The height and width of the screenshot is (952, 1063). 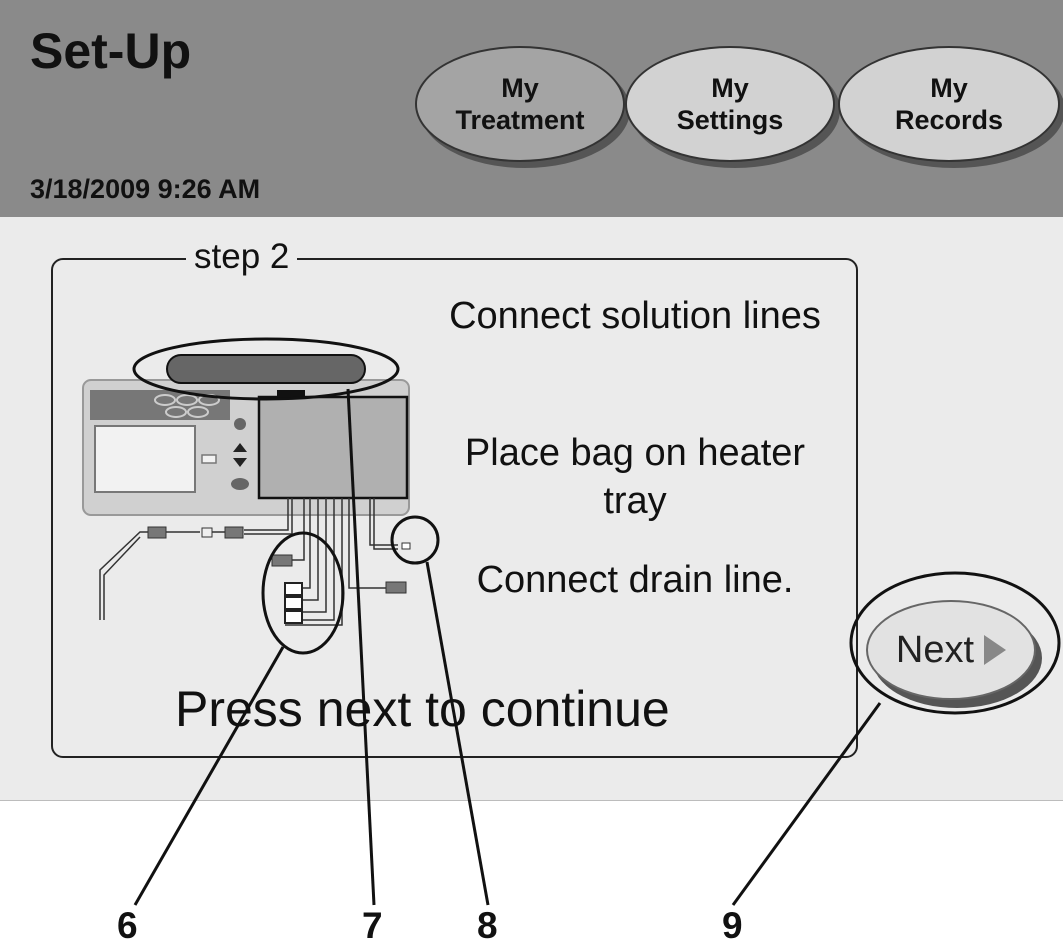 What do you see at coordinates (246, 447) in the screenshot?
I see `cycler-device-illustration` at bounding box center [246, 447].